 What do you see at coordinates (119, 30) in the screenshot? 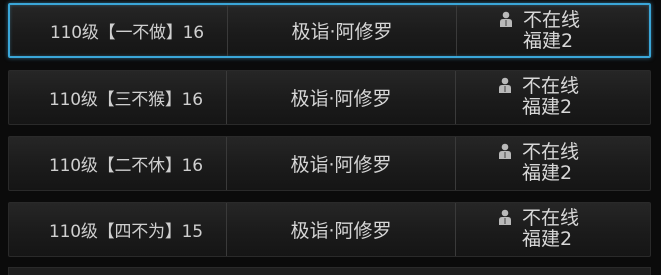
I see `member-name: 110级【一不做】16` at bounding box center [119, 30].